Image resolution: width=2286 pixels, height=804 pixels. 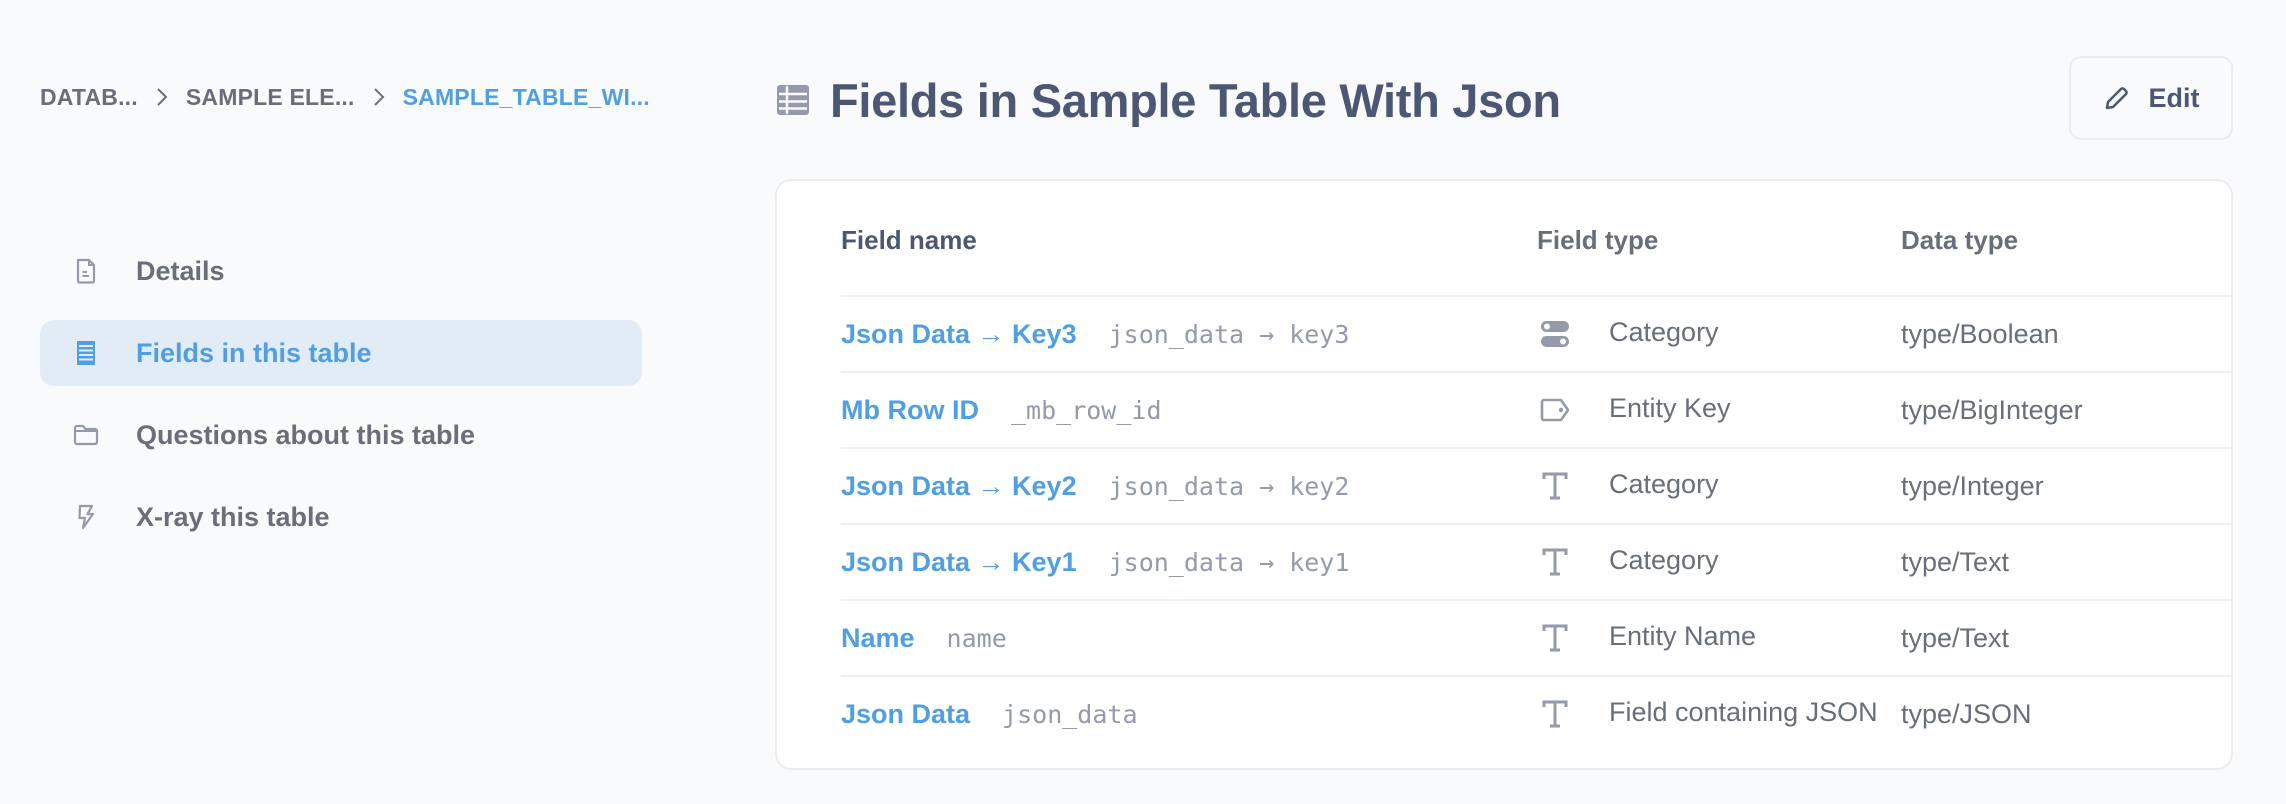 I want to click on field-display-name: Json Data → Key2, so click(x=959, y=486).